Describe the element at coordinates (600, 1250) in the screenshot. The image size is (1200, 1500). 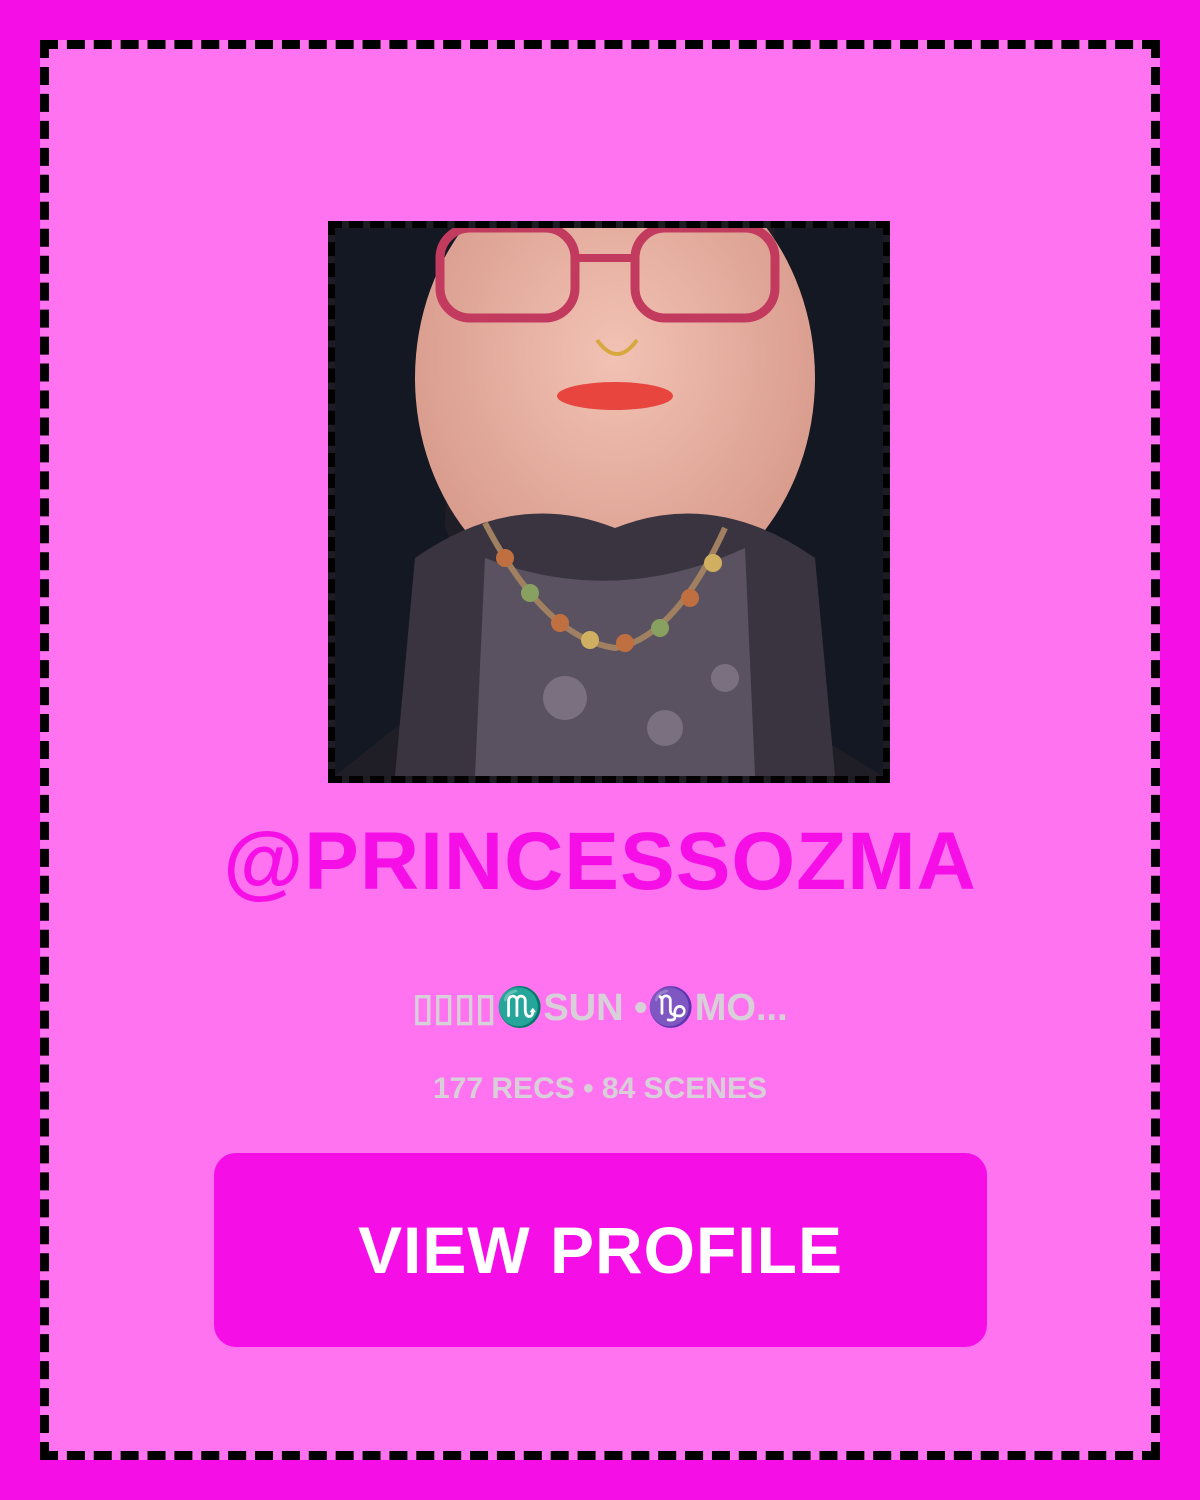
I see `view-profile-button: VIEW PROFILE` at that location.